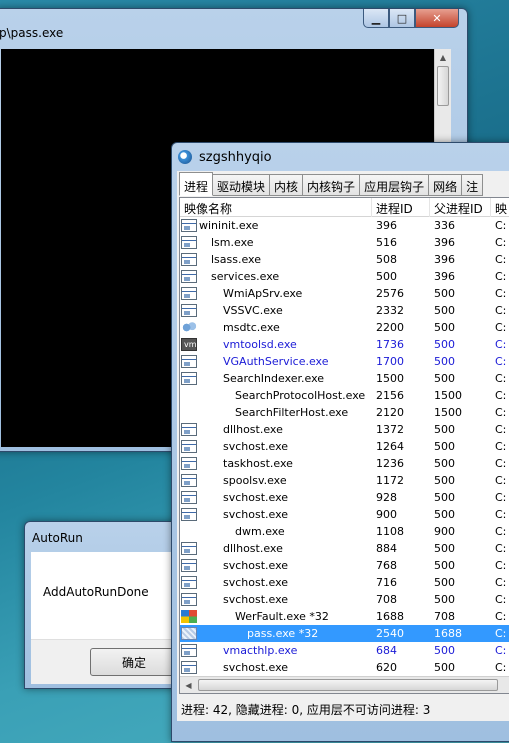 Image resolution: width=509 pixels, height=743 pixels. I want to click on table-row: svchost.exe 620 500 C:, so click(344, 667).